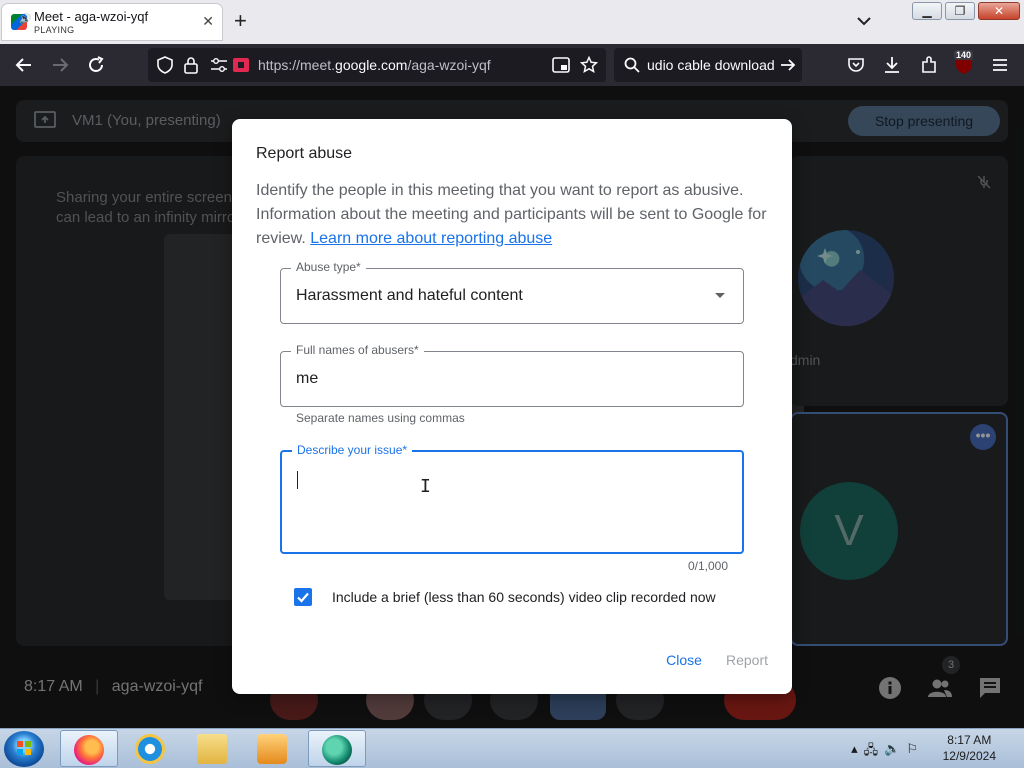  Describe the element at coordinates (1000, 65) in the screenshot. I see `menu-icon` at that location.